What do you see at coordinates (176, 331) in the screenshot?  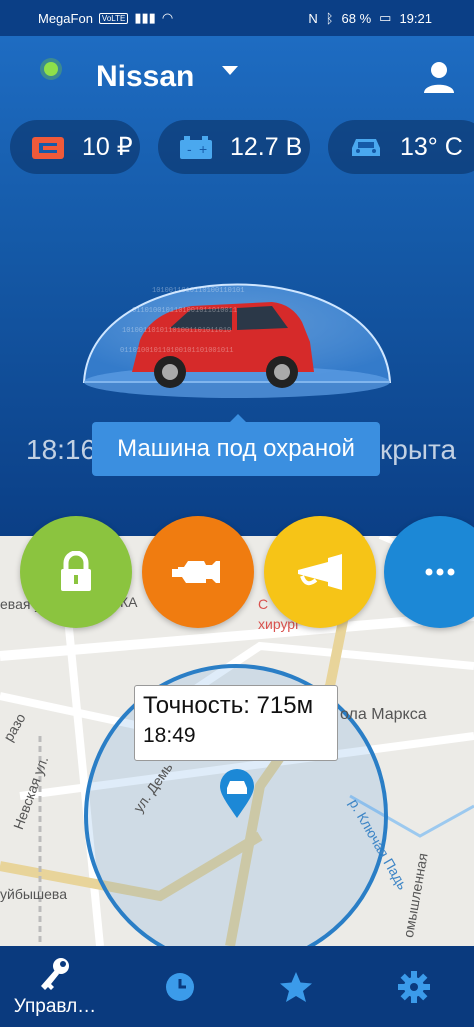 I see `svg-text: 10100110101101001101011010` at bounding box center [176, 331].